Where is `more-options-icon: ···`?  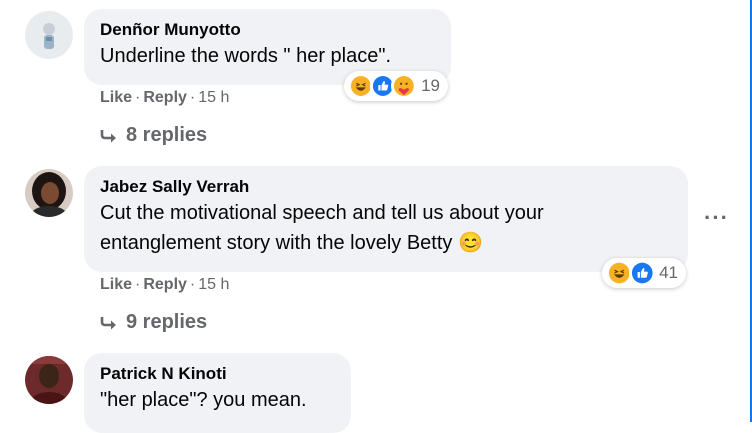 more-options-icon: ··· is located at coordinates (716, 218).